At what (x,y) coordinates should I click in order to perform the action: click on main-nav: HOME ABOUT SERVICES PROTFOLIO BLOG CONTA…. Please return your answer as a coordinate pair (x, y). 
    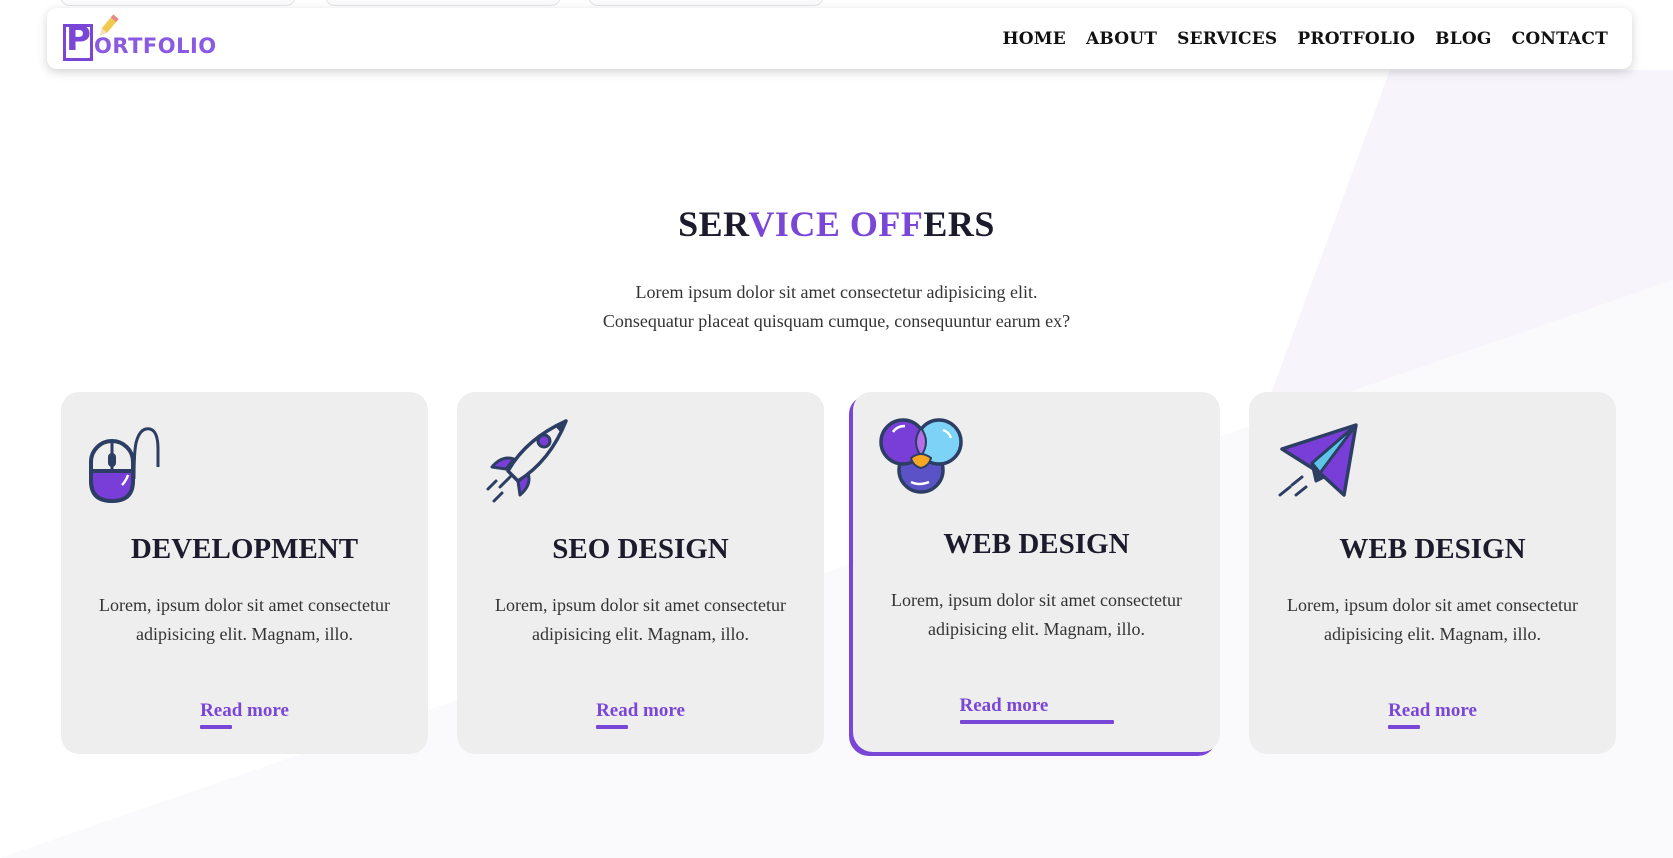
    Looking at the image, I should click on (1305, 38).